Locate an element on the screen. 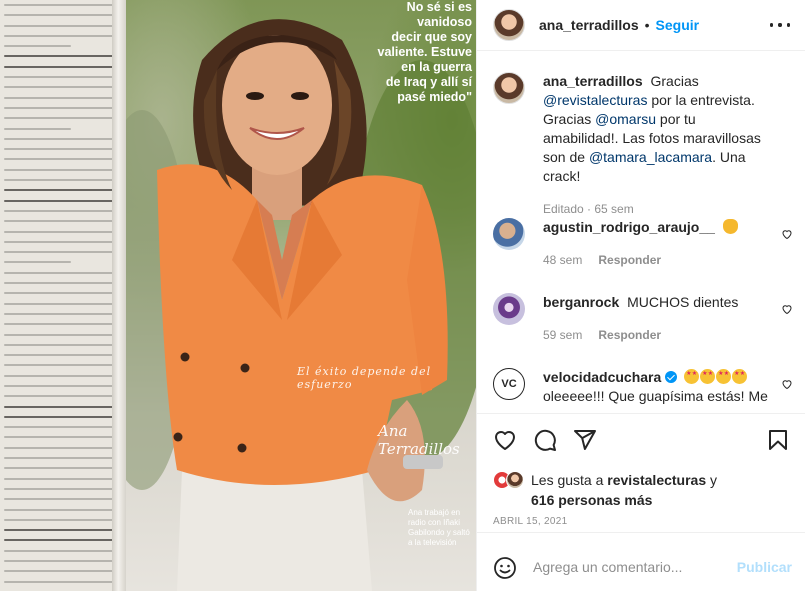  handwritten-signature: Ana Terradillos is located at coordinates (419, 440).